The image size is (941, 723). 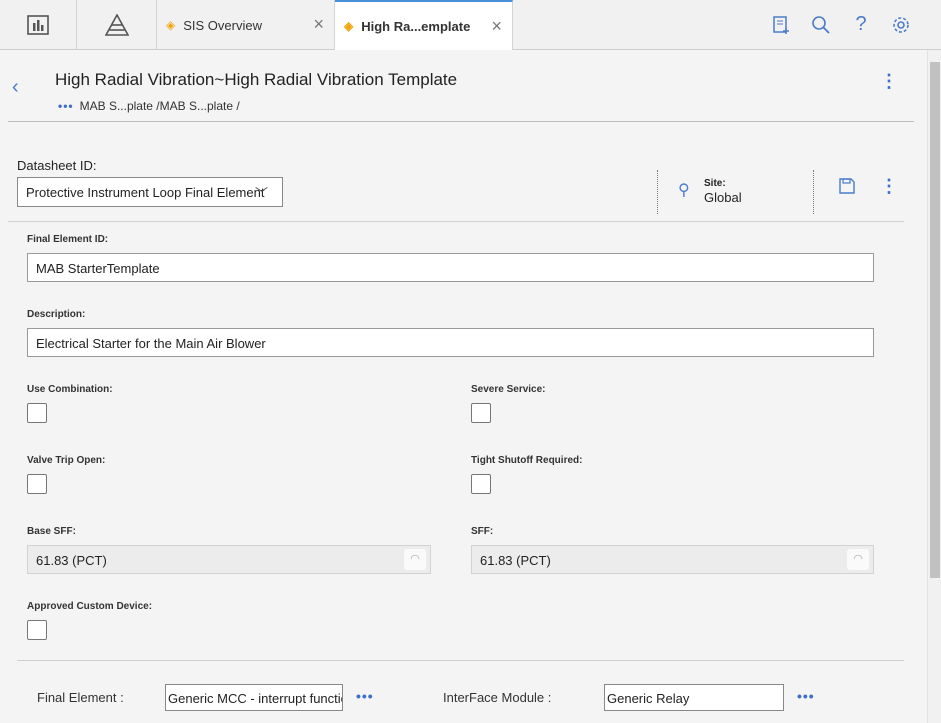 I want to click on scrollbar-thumb, so click(x=935, y=320).